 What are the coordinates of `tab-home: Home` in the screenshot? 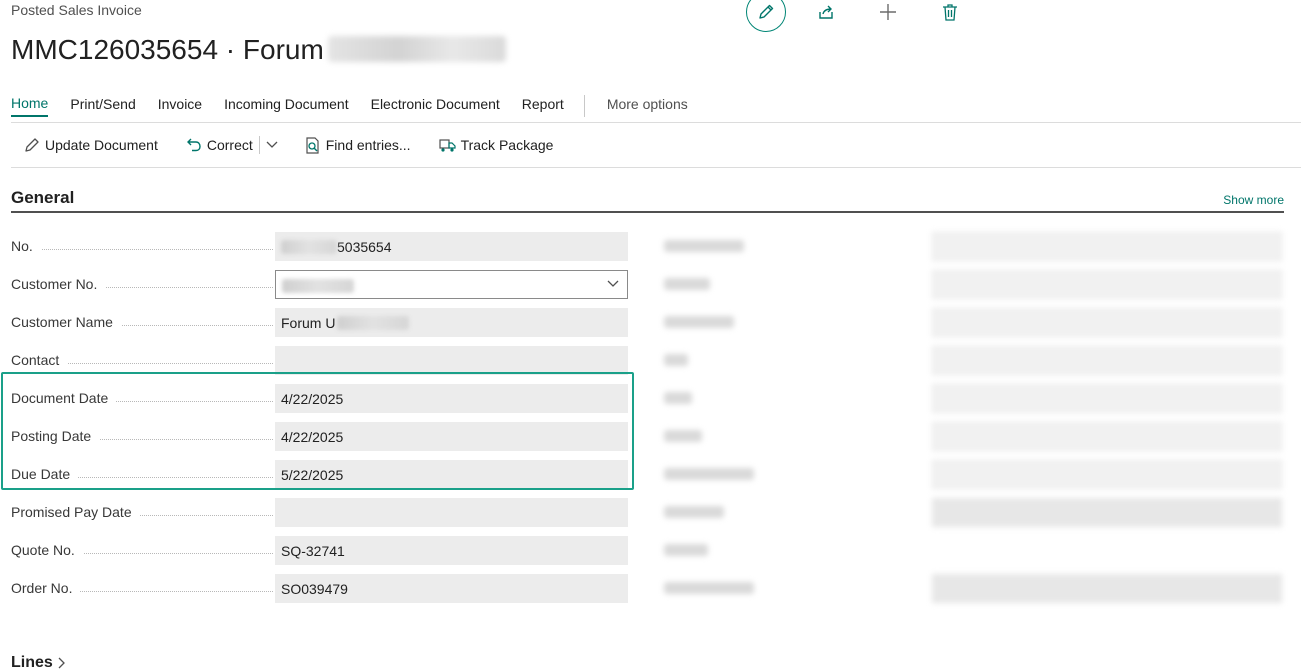 It's located at (30, 106).